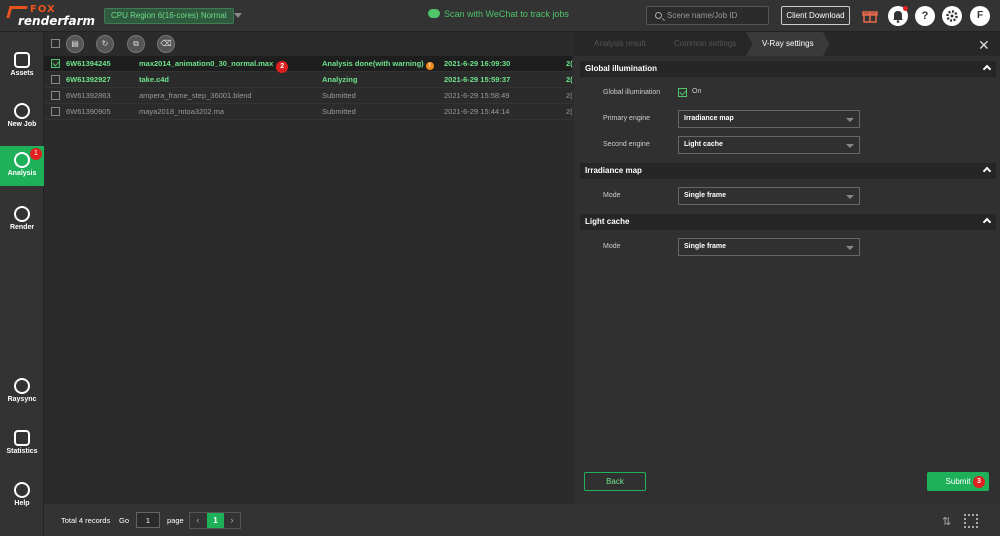 The image size is (1000, 536). What do you see at coordinates (705, 246) in the screenshot?
I see `light-cache-mode-value: Single frame` at bounding box center [705, 246].